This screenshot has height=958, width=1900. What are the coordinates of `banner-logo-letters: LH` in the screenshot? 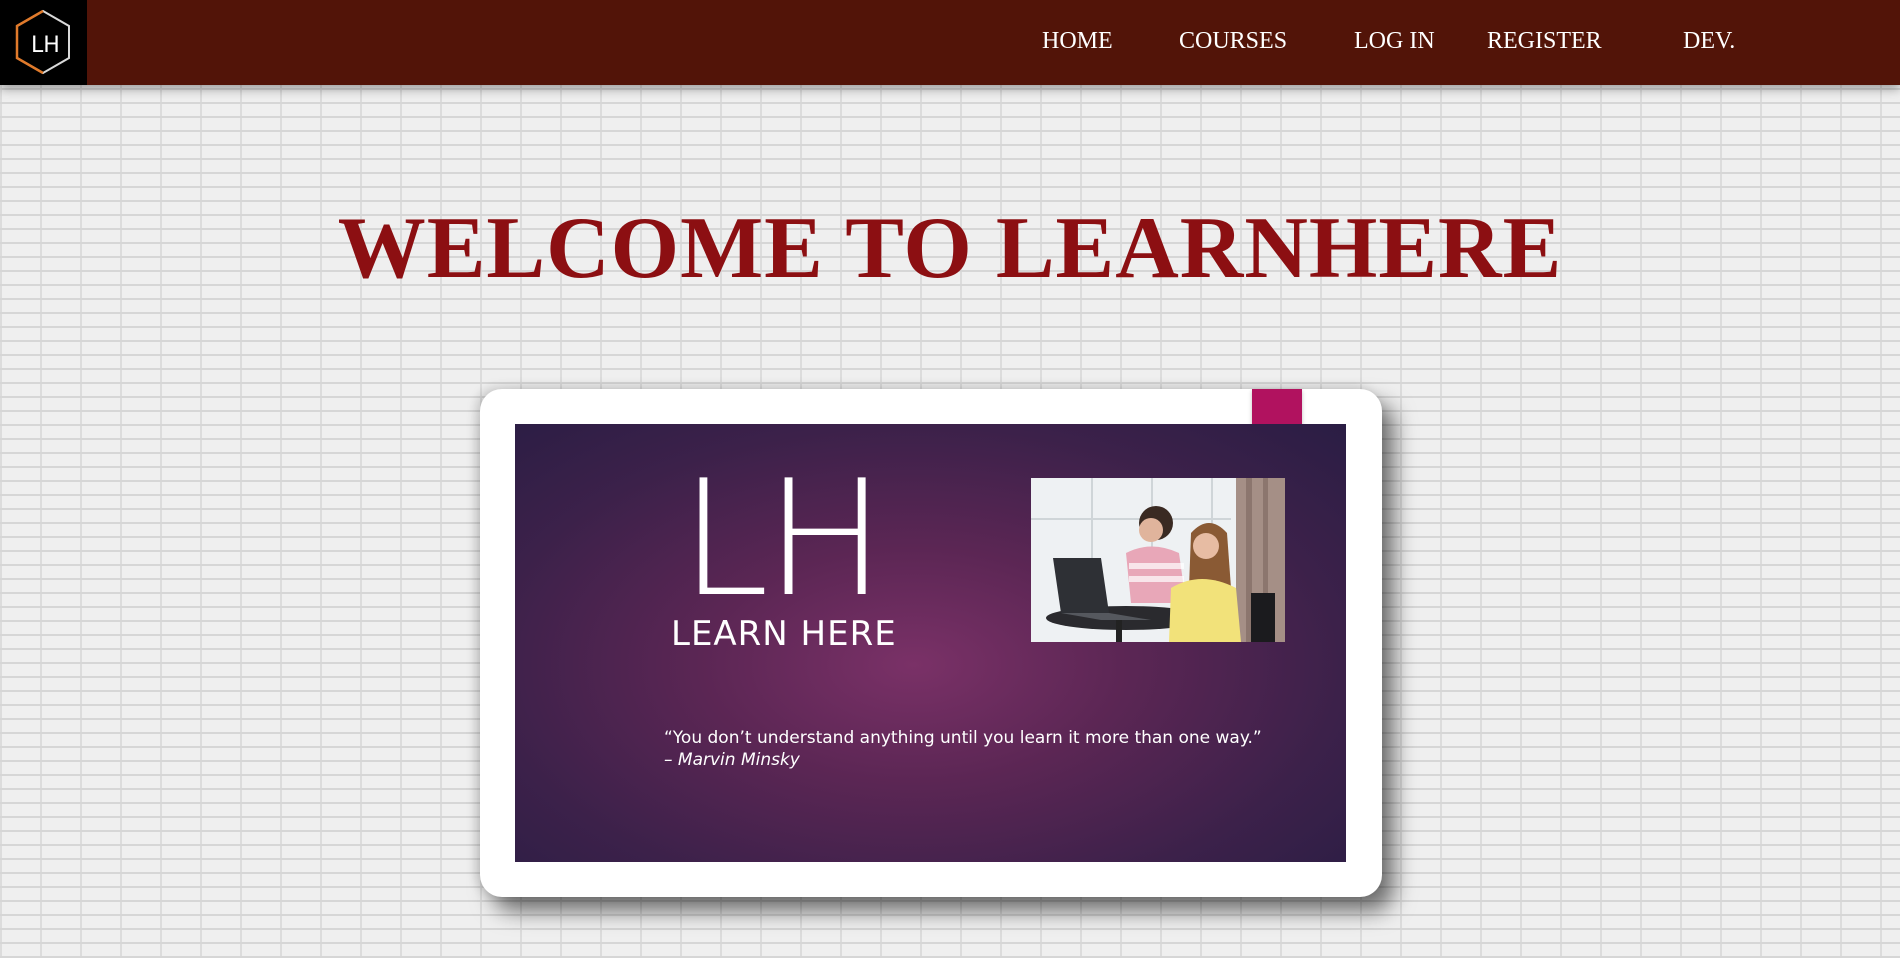 It's located at (782, 538).